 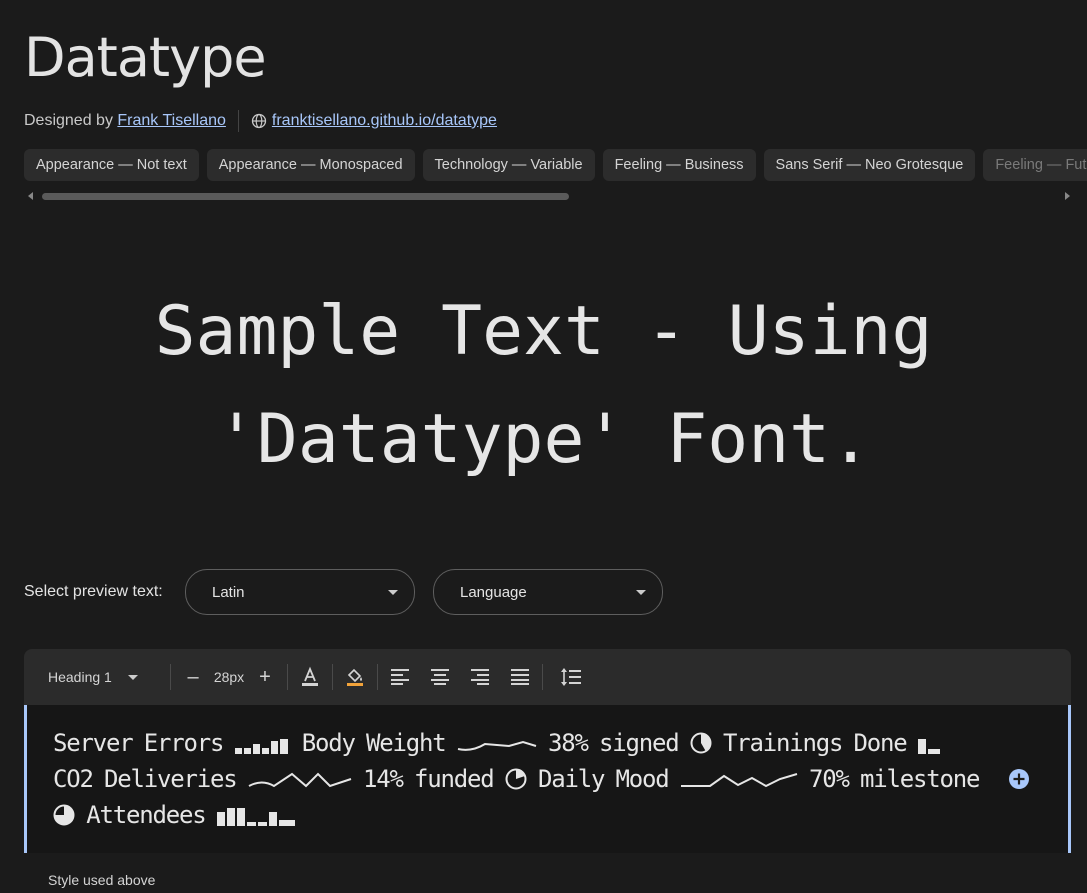 What do you see at coordinates (508, 165) in the screenshot?
I see `tag-chip: Technology — Variable` at bounding box center [508, 165].